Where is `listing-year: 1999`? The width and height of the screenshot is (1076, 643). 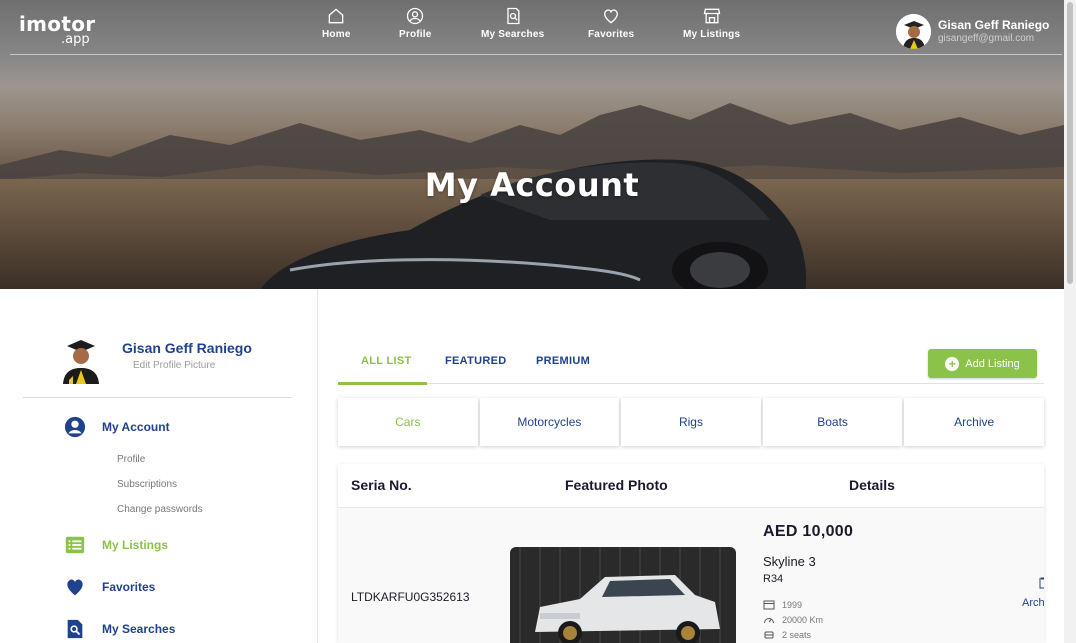 listing-year: 1999 is located at coordinates (782, 604).